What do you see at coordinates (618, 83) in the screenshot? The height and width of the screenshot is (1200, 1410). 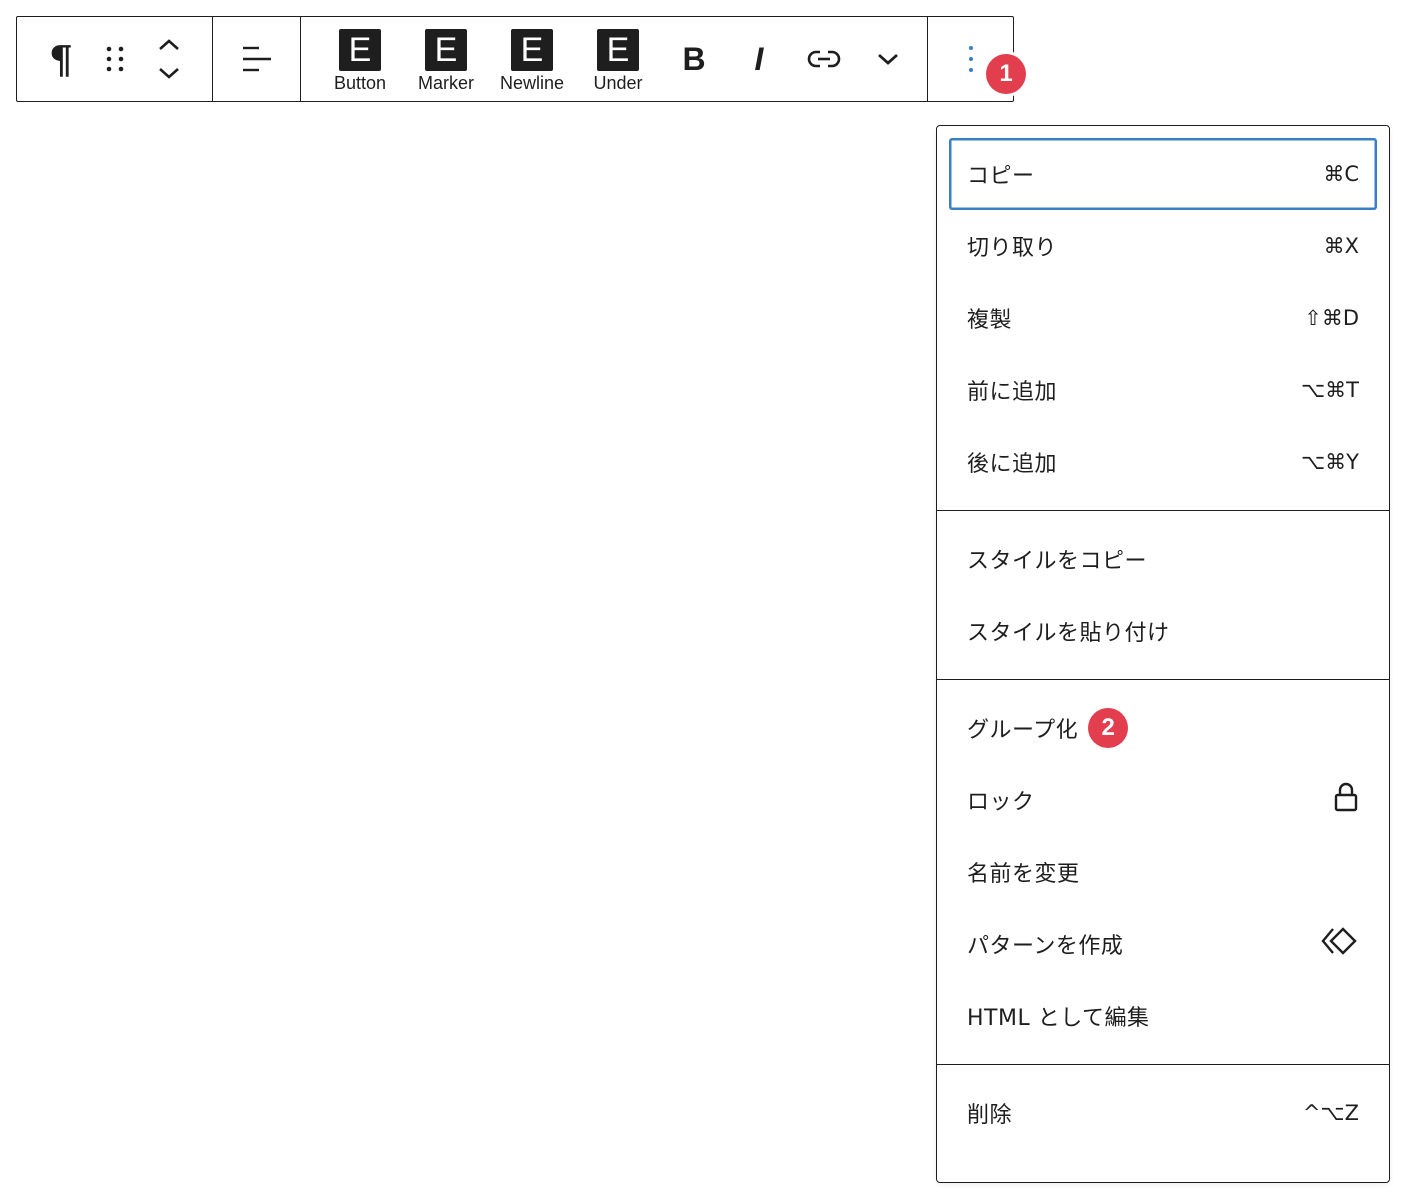 I see `format-button-label: Under` at bounding box center [618, 83].